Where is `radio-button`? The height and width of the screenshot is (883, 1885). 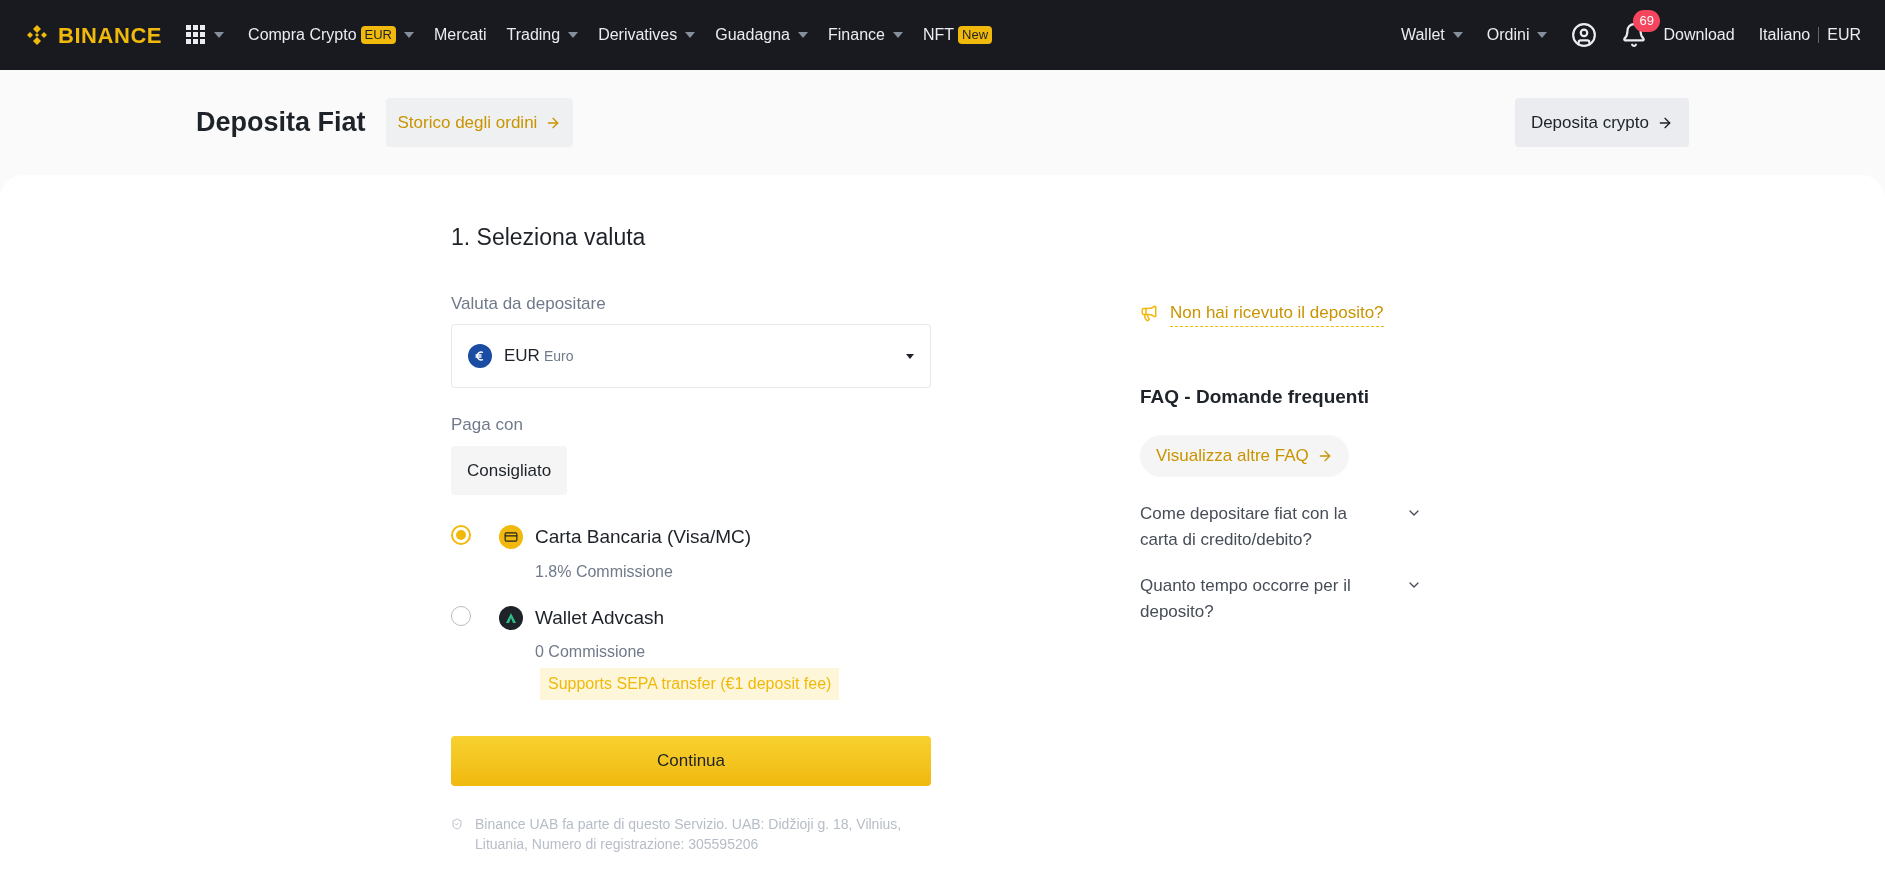 radio-button is located at coordinates (461, 535).